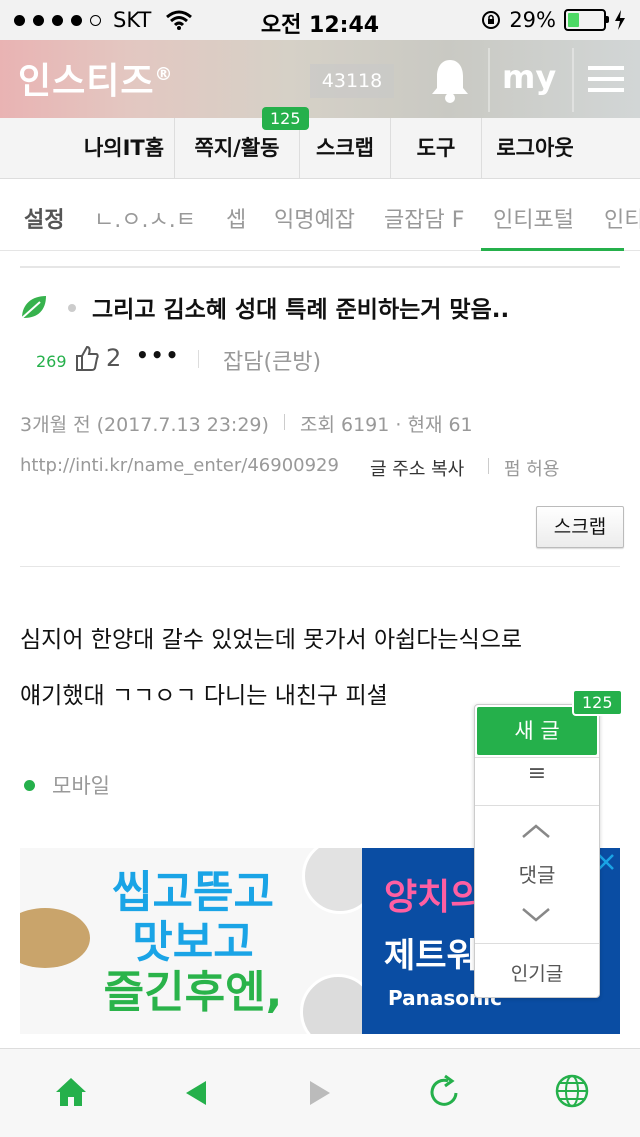 This screenshot has width=640, height=1137. I want to click on body-line: 심지어 한양대 갈수 있었는데 못가서 아쉽다는식으로, so click(271, 640).